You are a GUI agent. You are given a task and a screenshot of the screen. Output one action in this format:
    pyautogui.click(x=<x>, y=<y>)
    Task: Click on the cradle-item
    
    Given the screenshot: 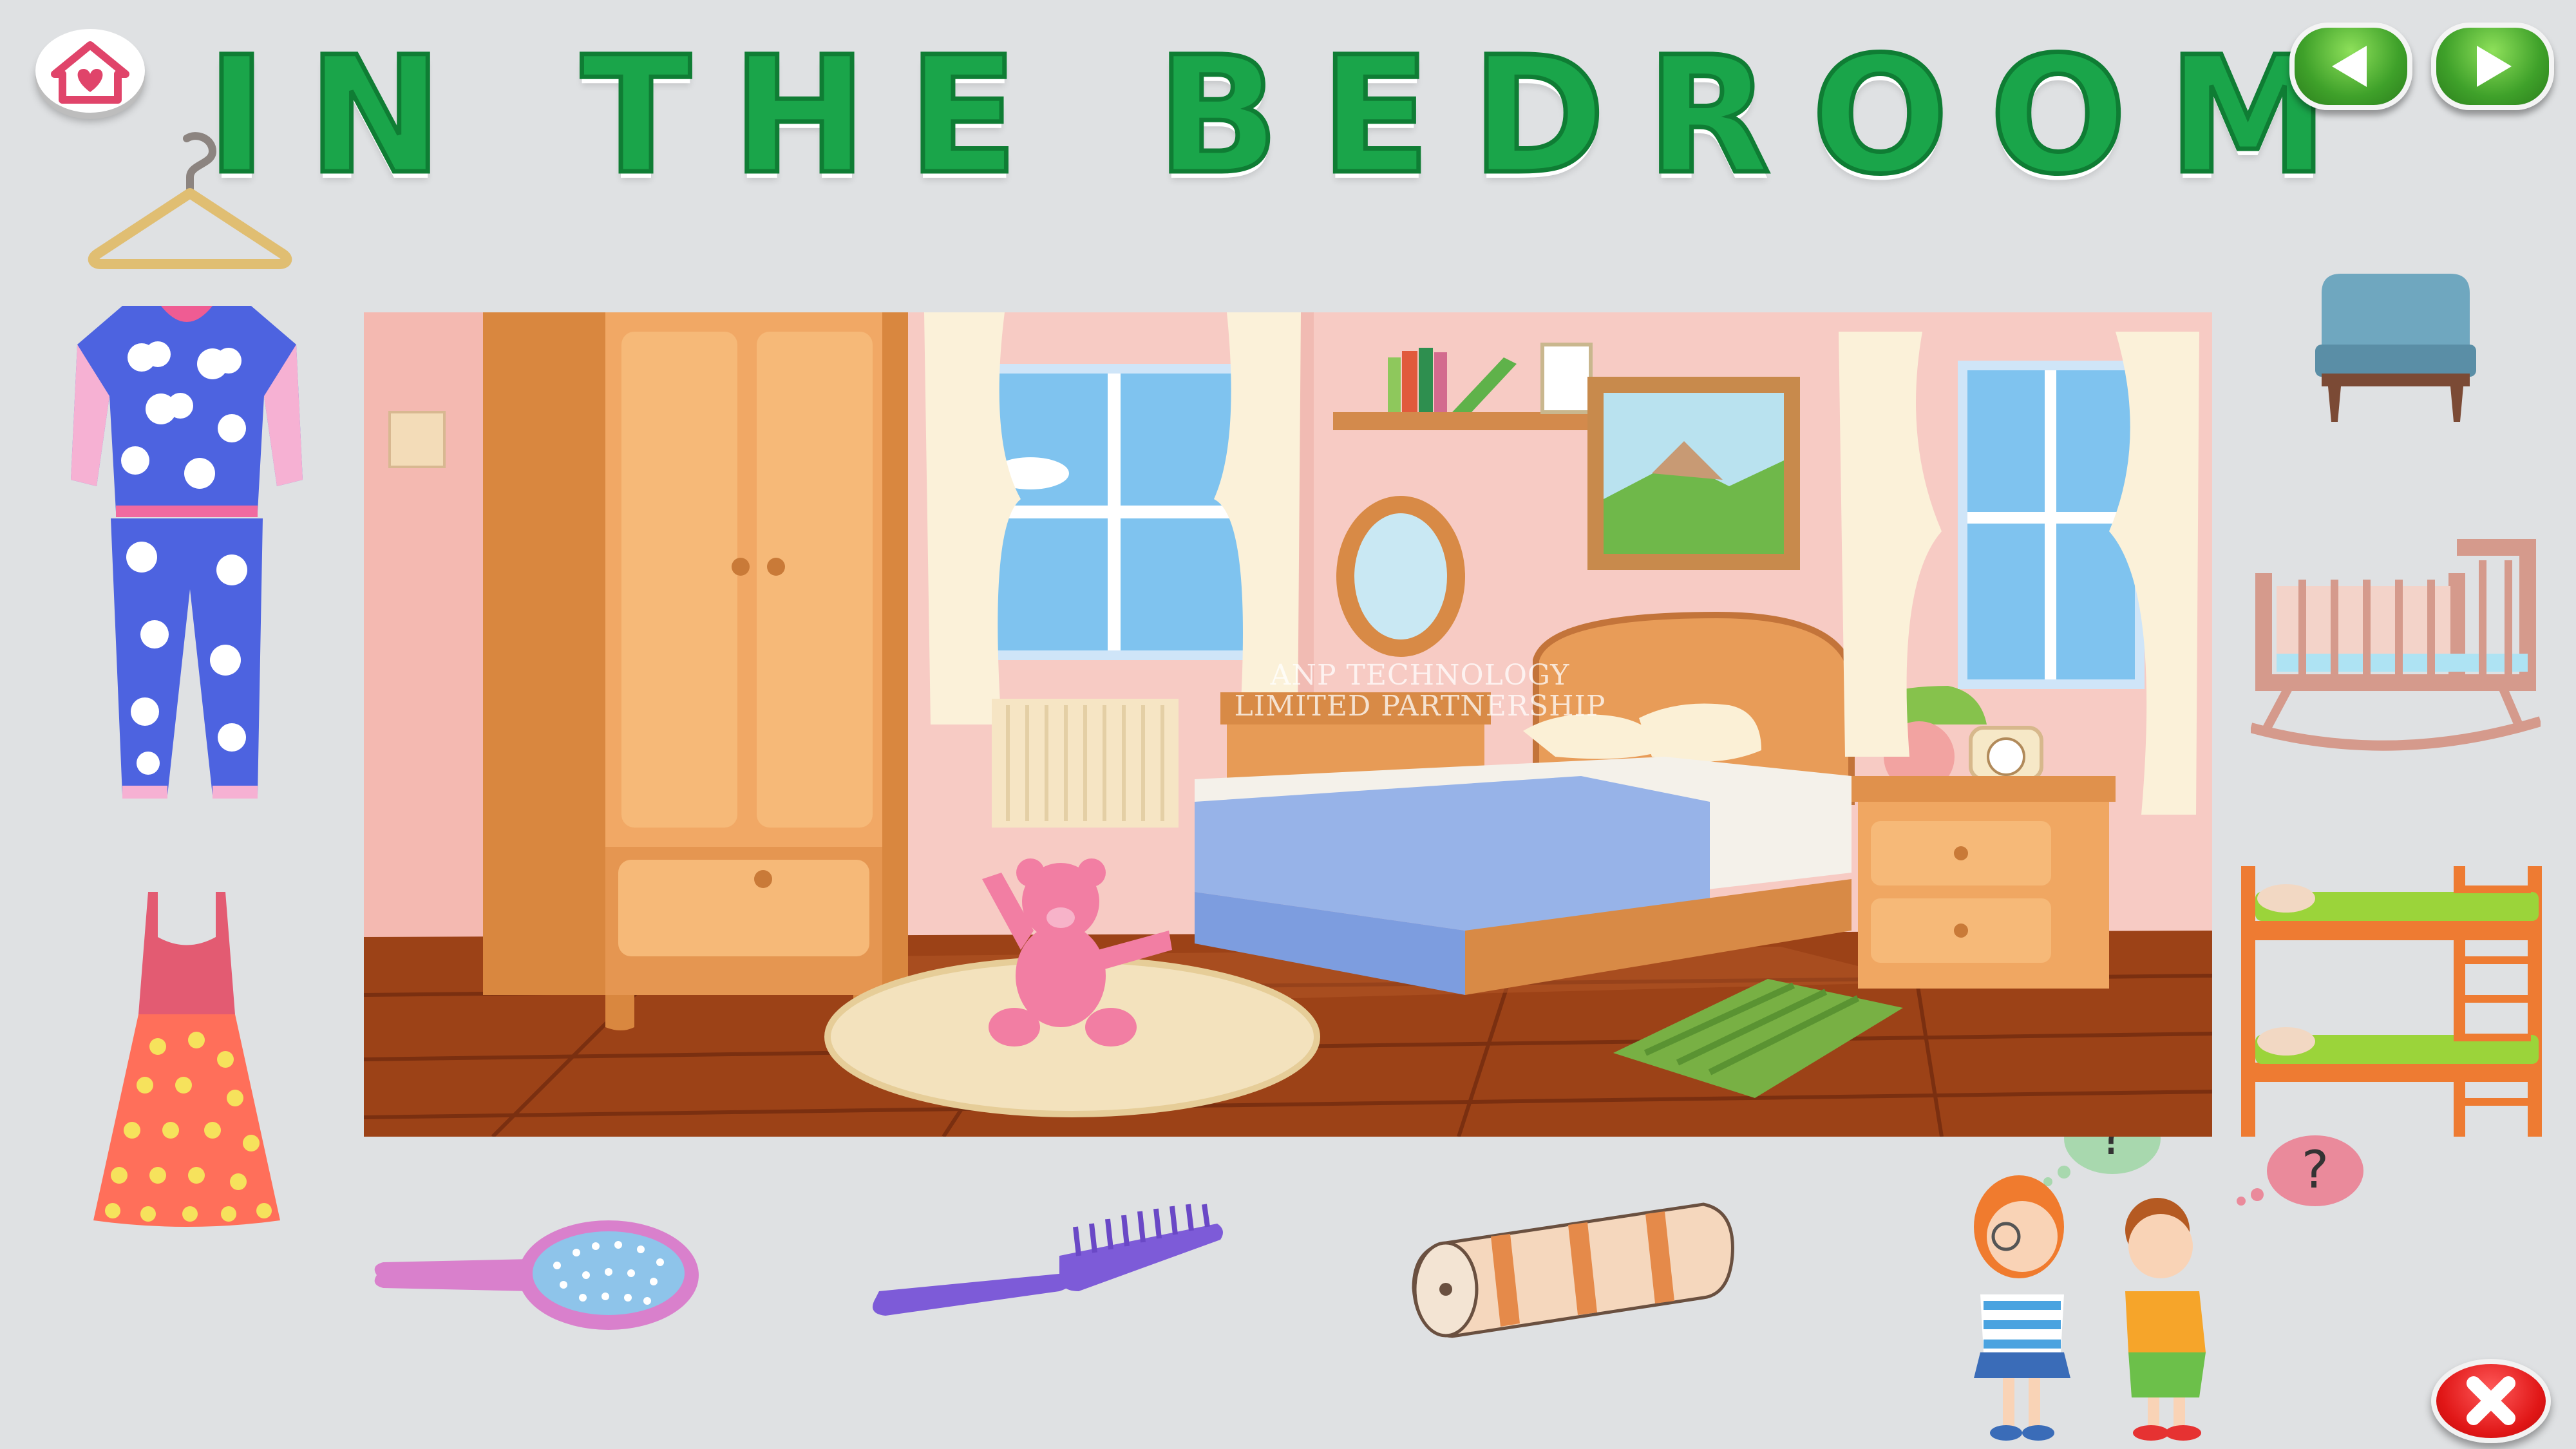 What is the action you would take?
    pyautogui.click(x=2396, y=645)
    